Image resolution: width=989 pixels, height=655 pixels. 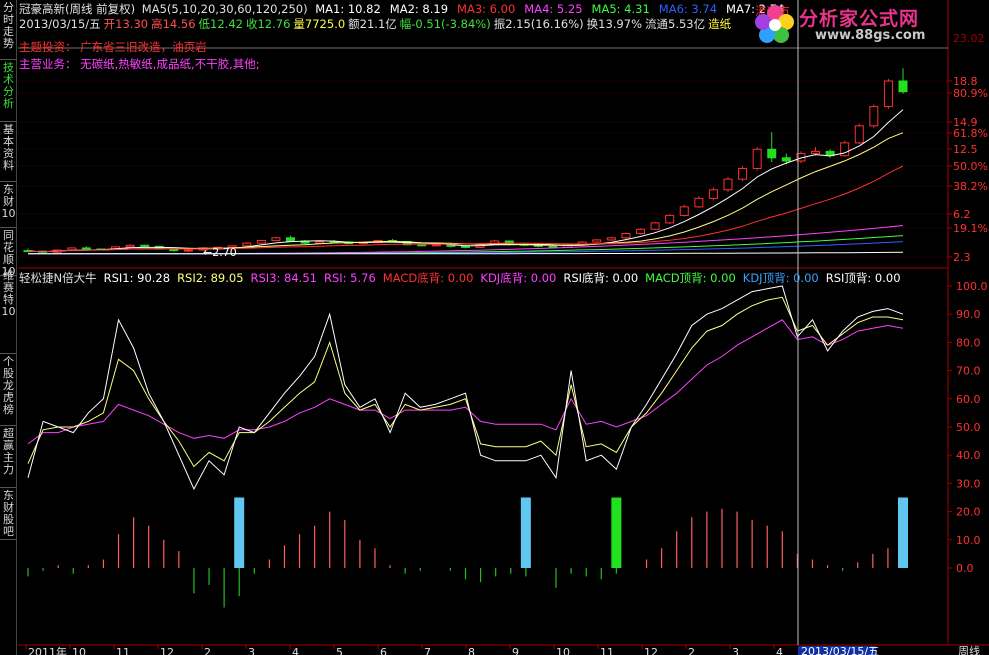 What do you see at coordinates (348, 9) in the screenshot?
I see `ma-value-1: MA1: 10.82` at bounding box center [348, 9].